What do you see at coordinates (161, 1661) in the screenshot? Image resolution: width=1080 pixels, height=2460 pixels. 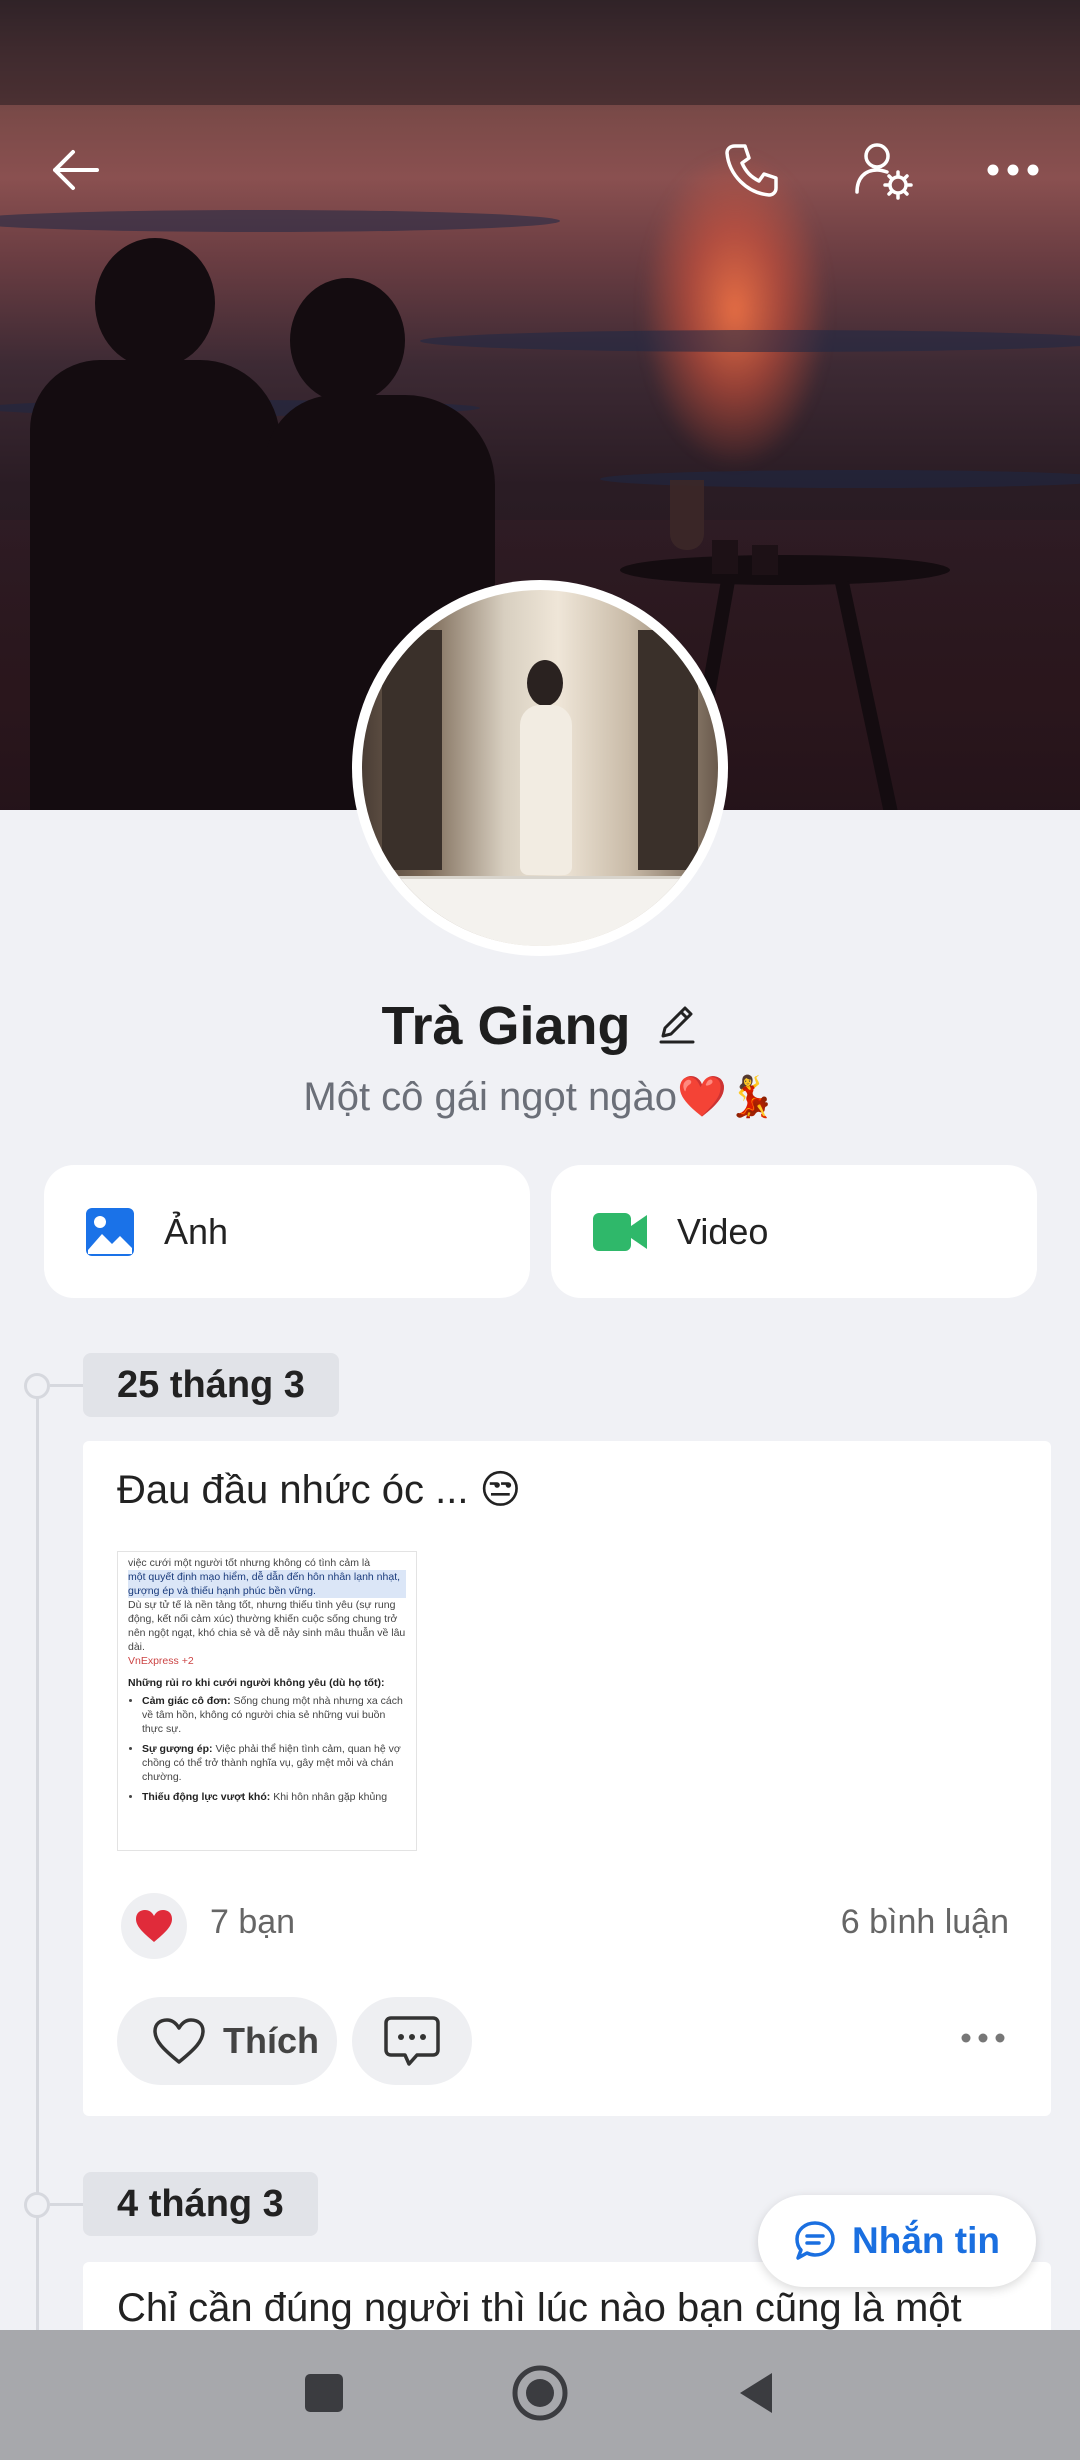 I see `thumbnail-source: VnExpress +2` at bounding box center [161, 1661].